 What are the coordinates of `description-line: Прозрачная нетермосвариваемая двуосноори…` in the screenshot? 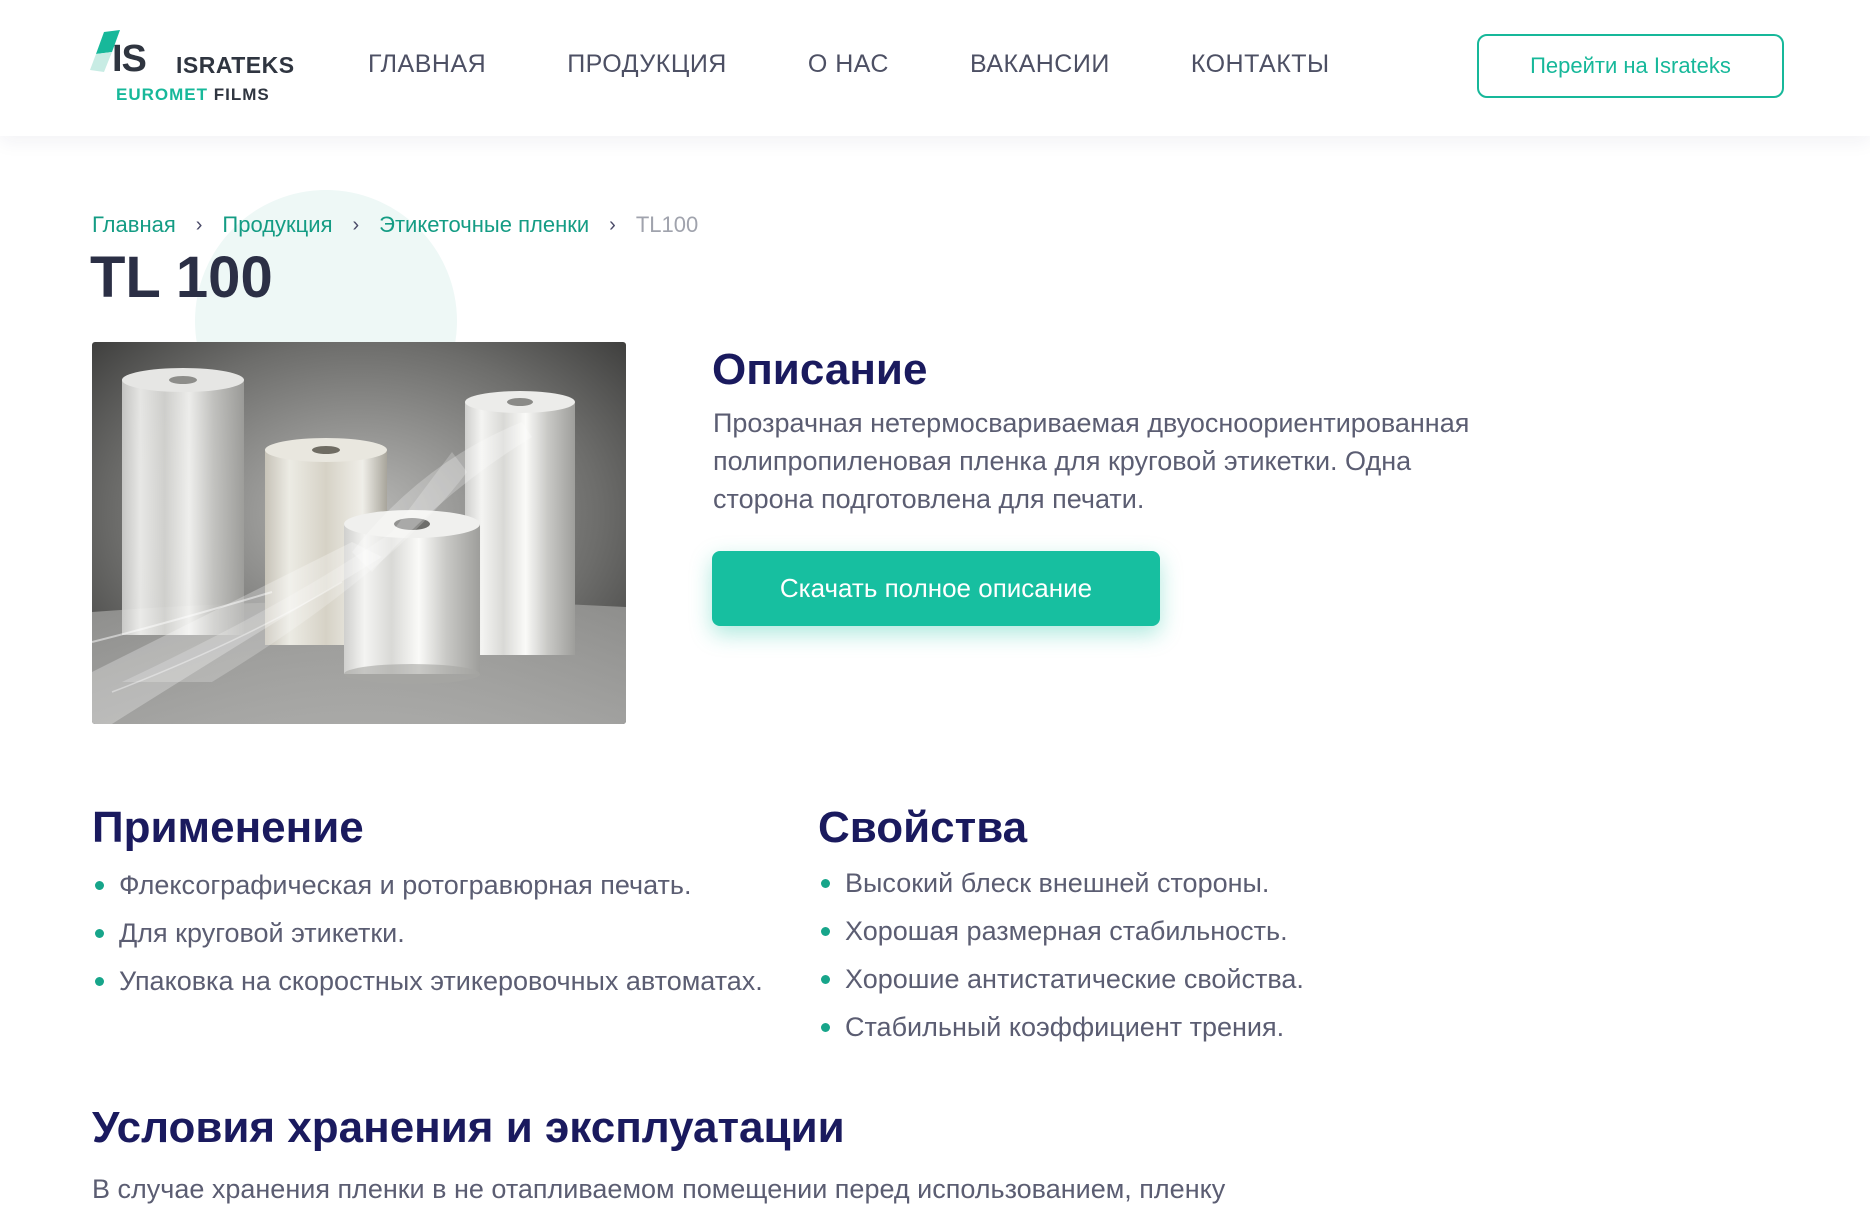 It's located at (1091, 423).